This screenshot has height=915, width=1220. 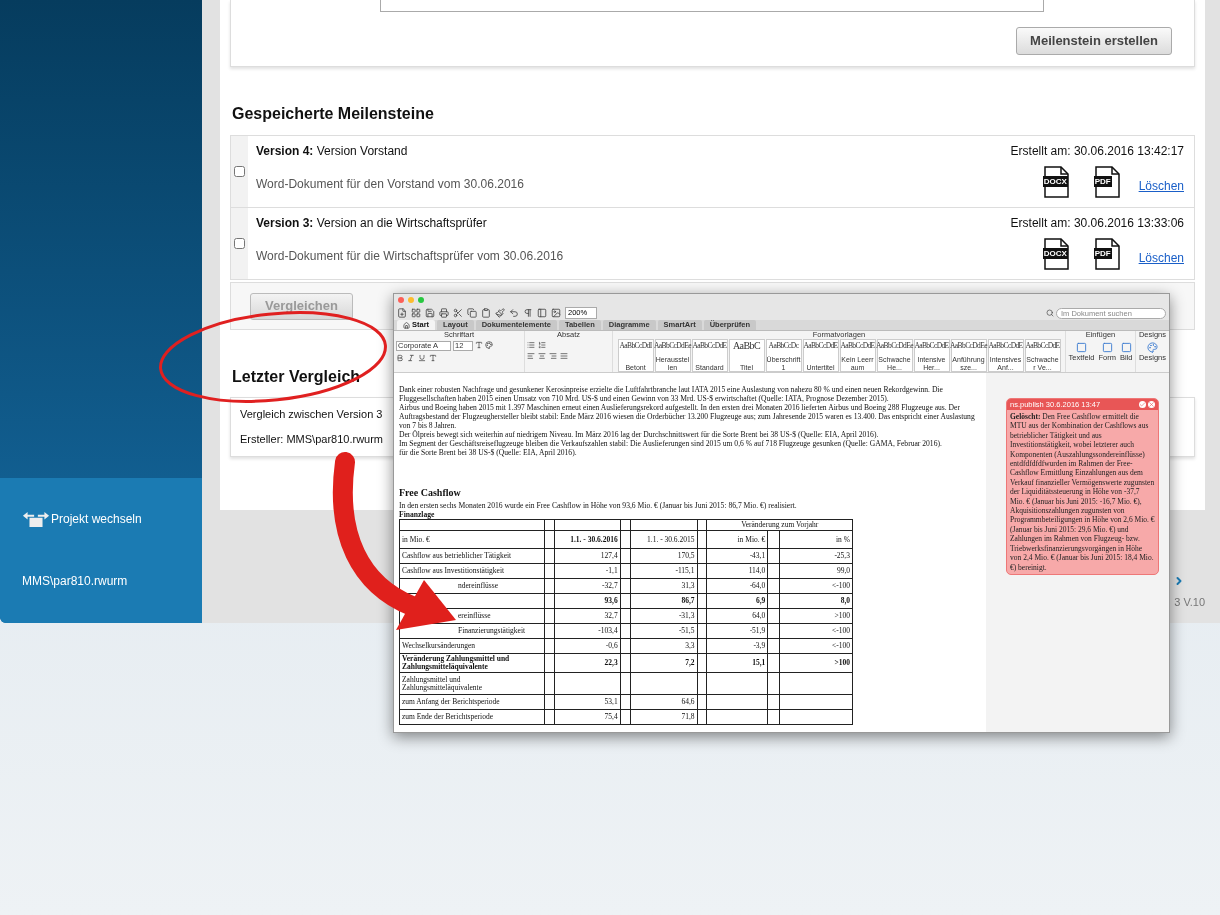 I want to click on bold-icon, so click(x=400, y=358).